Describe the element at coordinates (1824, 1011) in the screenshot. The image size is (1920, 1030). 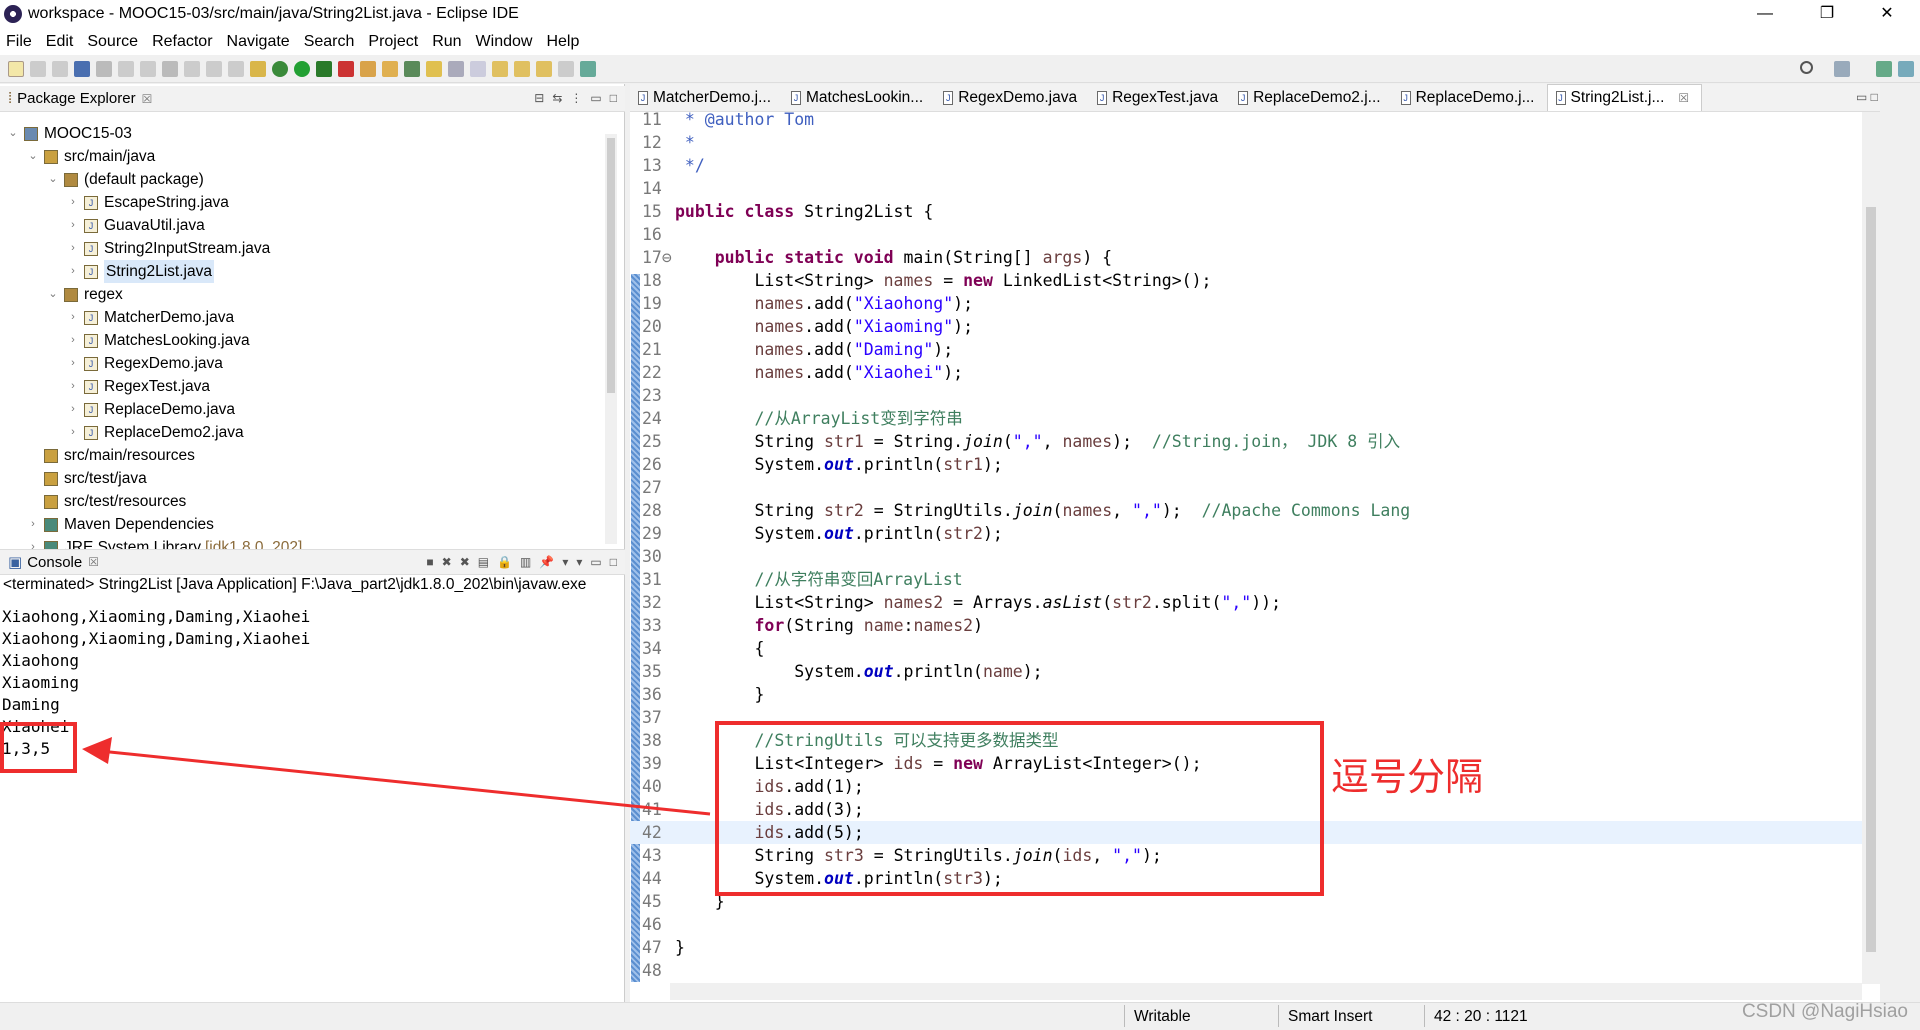
I see `watermark: CSDN @NagiHsiao` at that location.